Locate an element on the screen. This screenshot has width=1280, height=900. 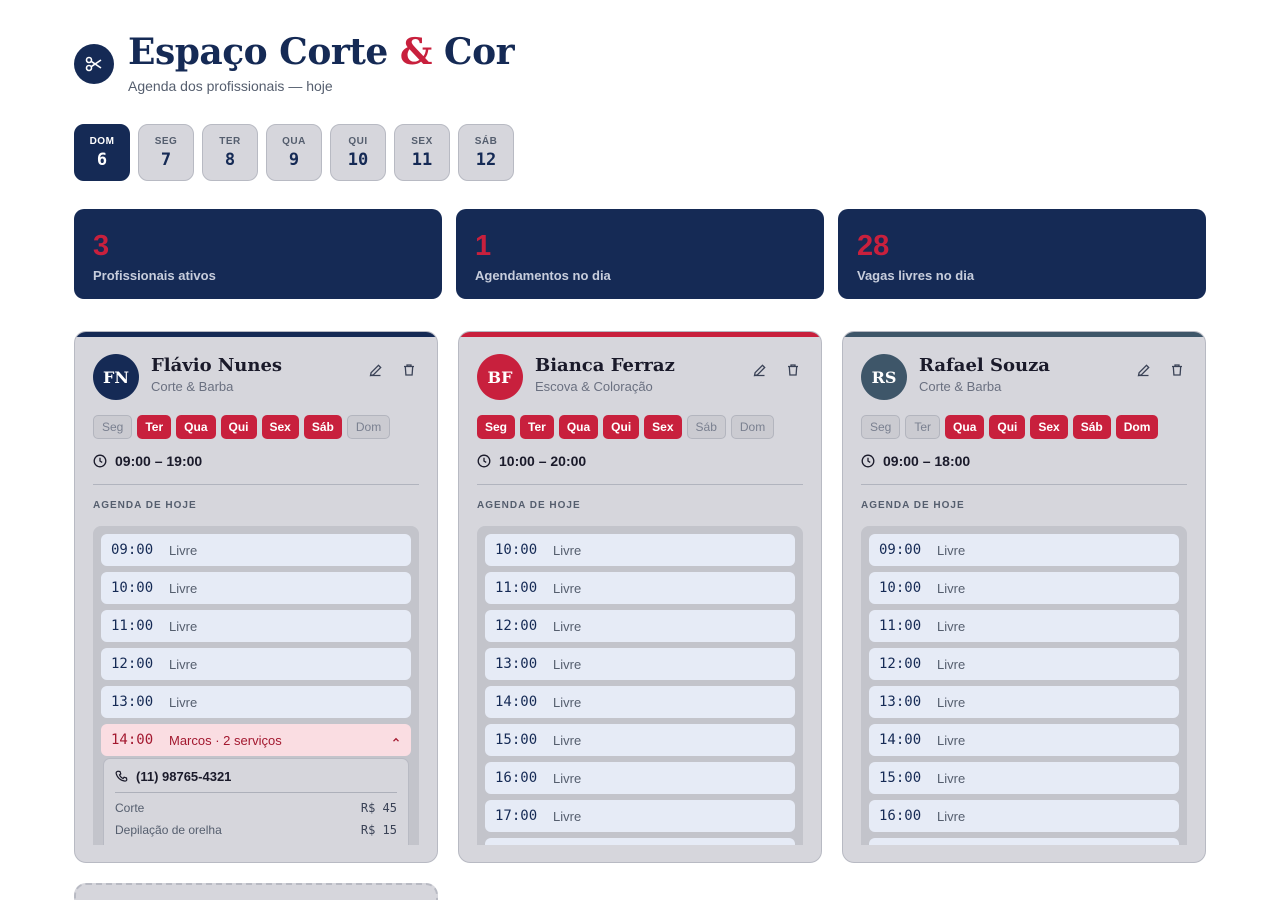
booked-slot: 14:00 Marcos · 2 serviços is located at coordinates (256, 740).